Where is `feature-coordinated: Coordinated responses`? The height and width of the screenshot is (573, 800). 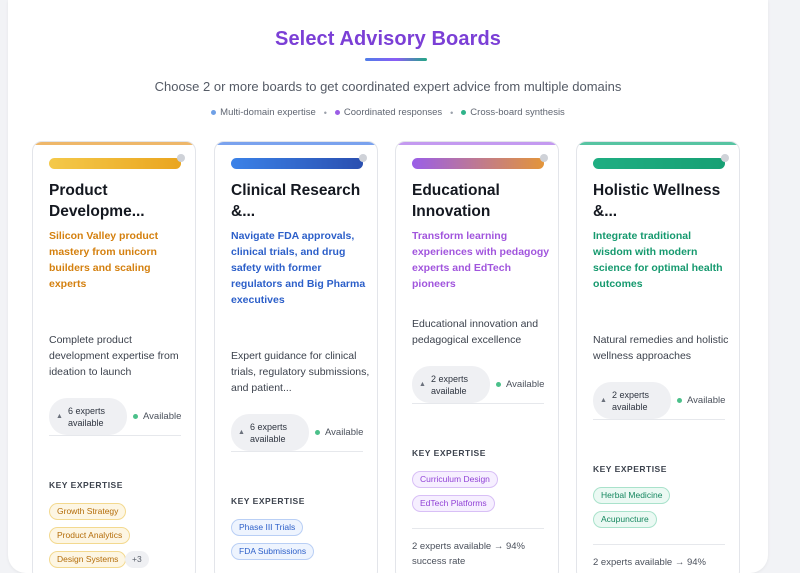 feature-coordinated: Coordinated responses is located at coordinates (388, 112).